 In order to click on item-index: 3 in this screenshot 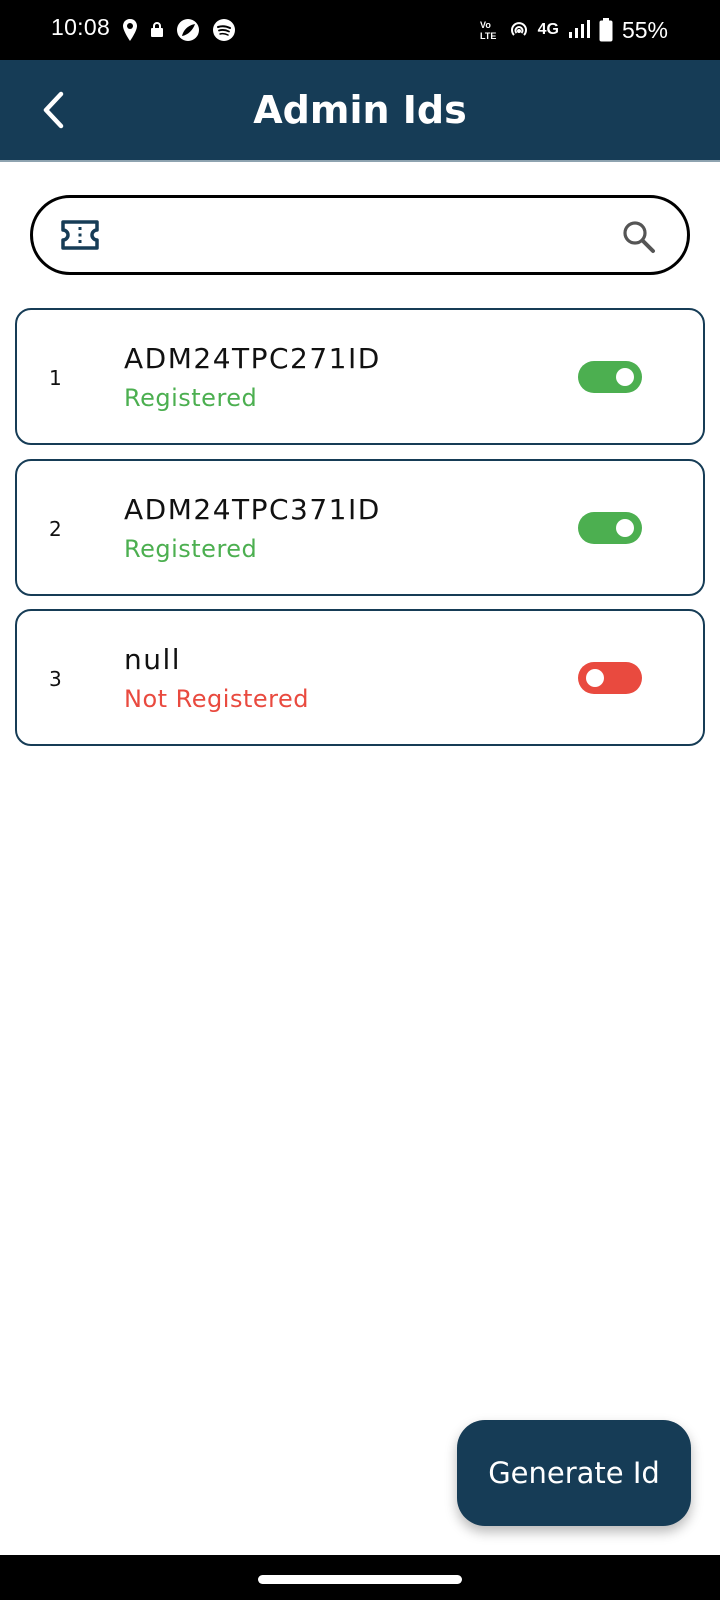, I will do `click(55, 679)`.